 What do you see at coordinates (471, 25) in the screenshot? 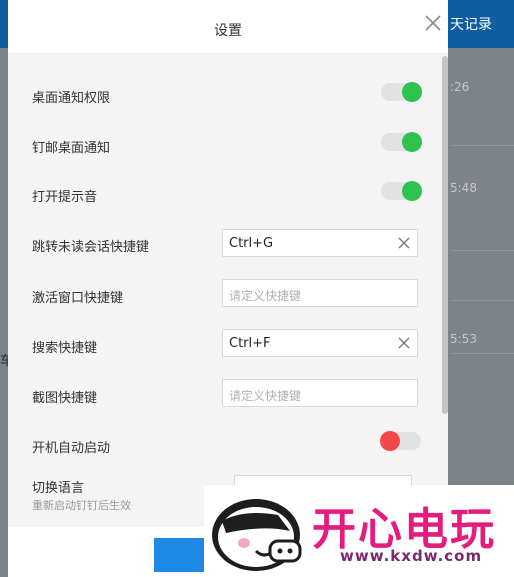
I see `background-header-title: 天记录` at bounding box center [471, 25].